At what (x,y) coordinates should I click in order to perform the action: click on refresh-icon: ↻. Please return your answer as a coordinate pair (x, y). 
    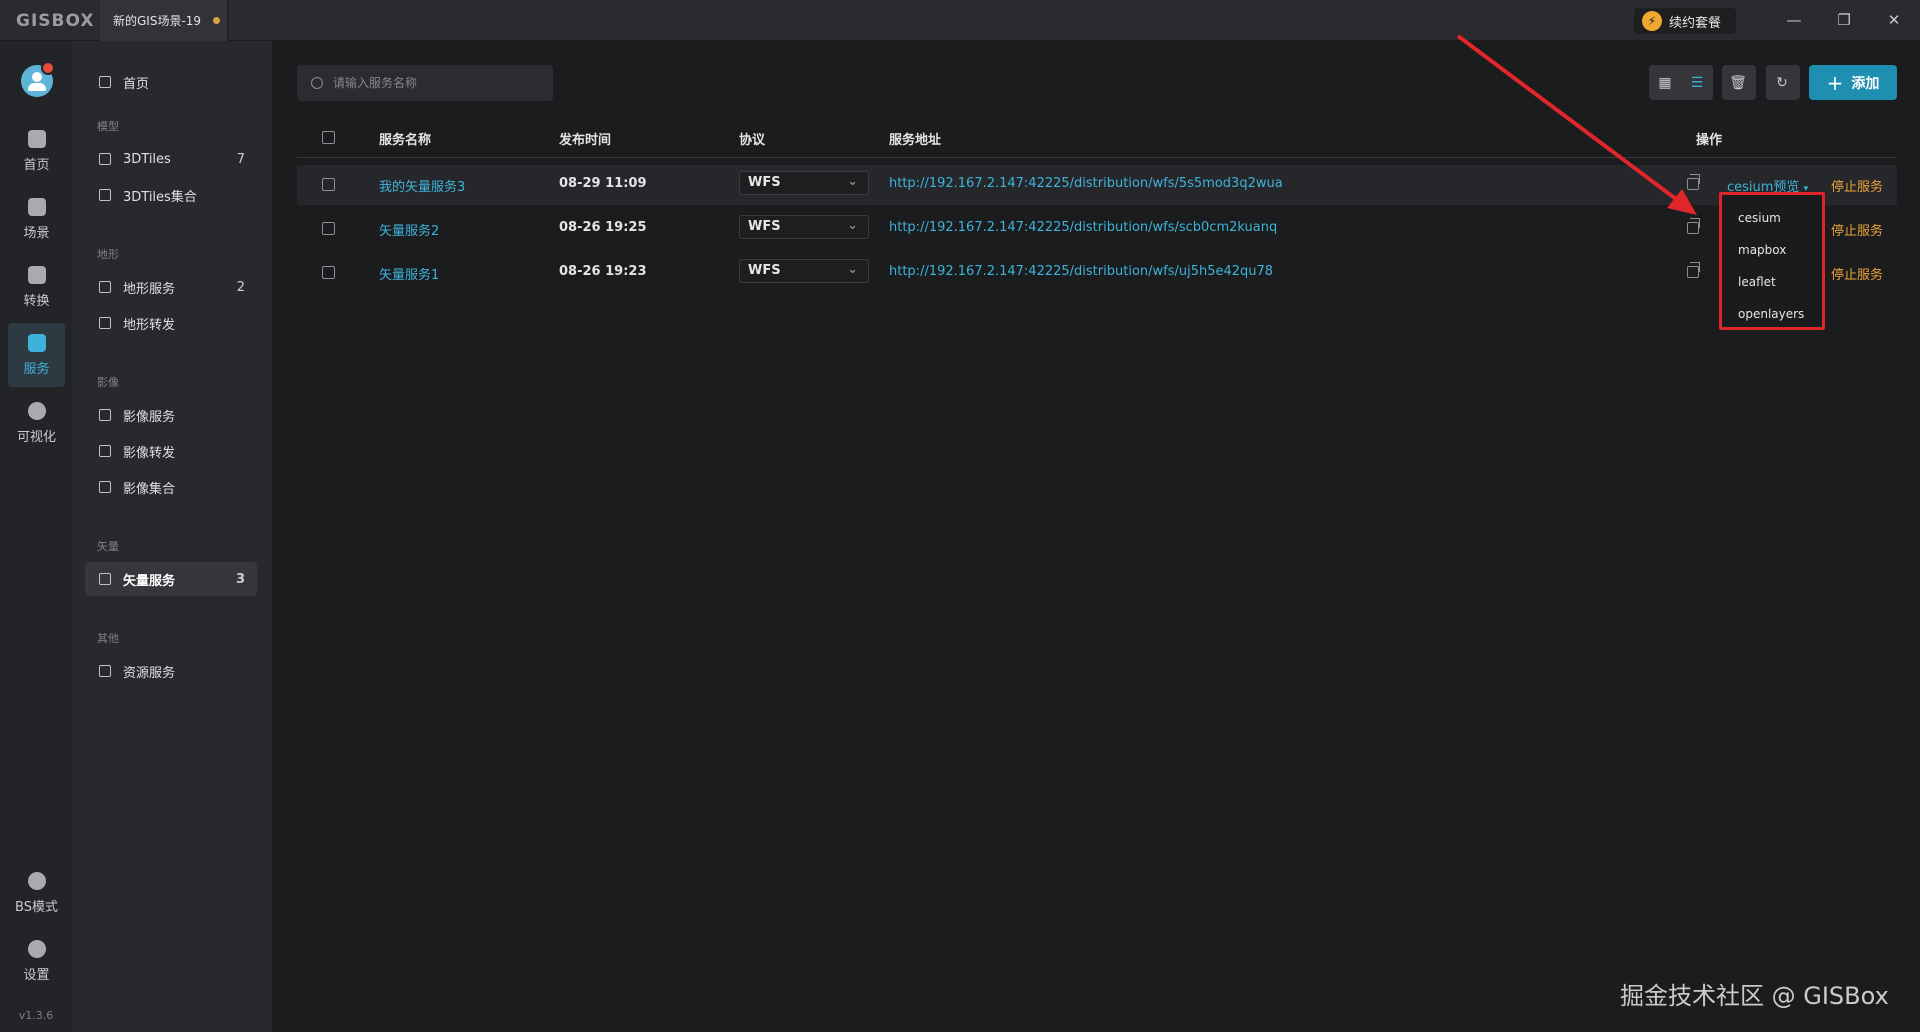
    Looking at the image, I should click on (1782, 82).